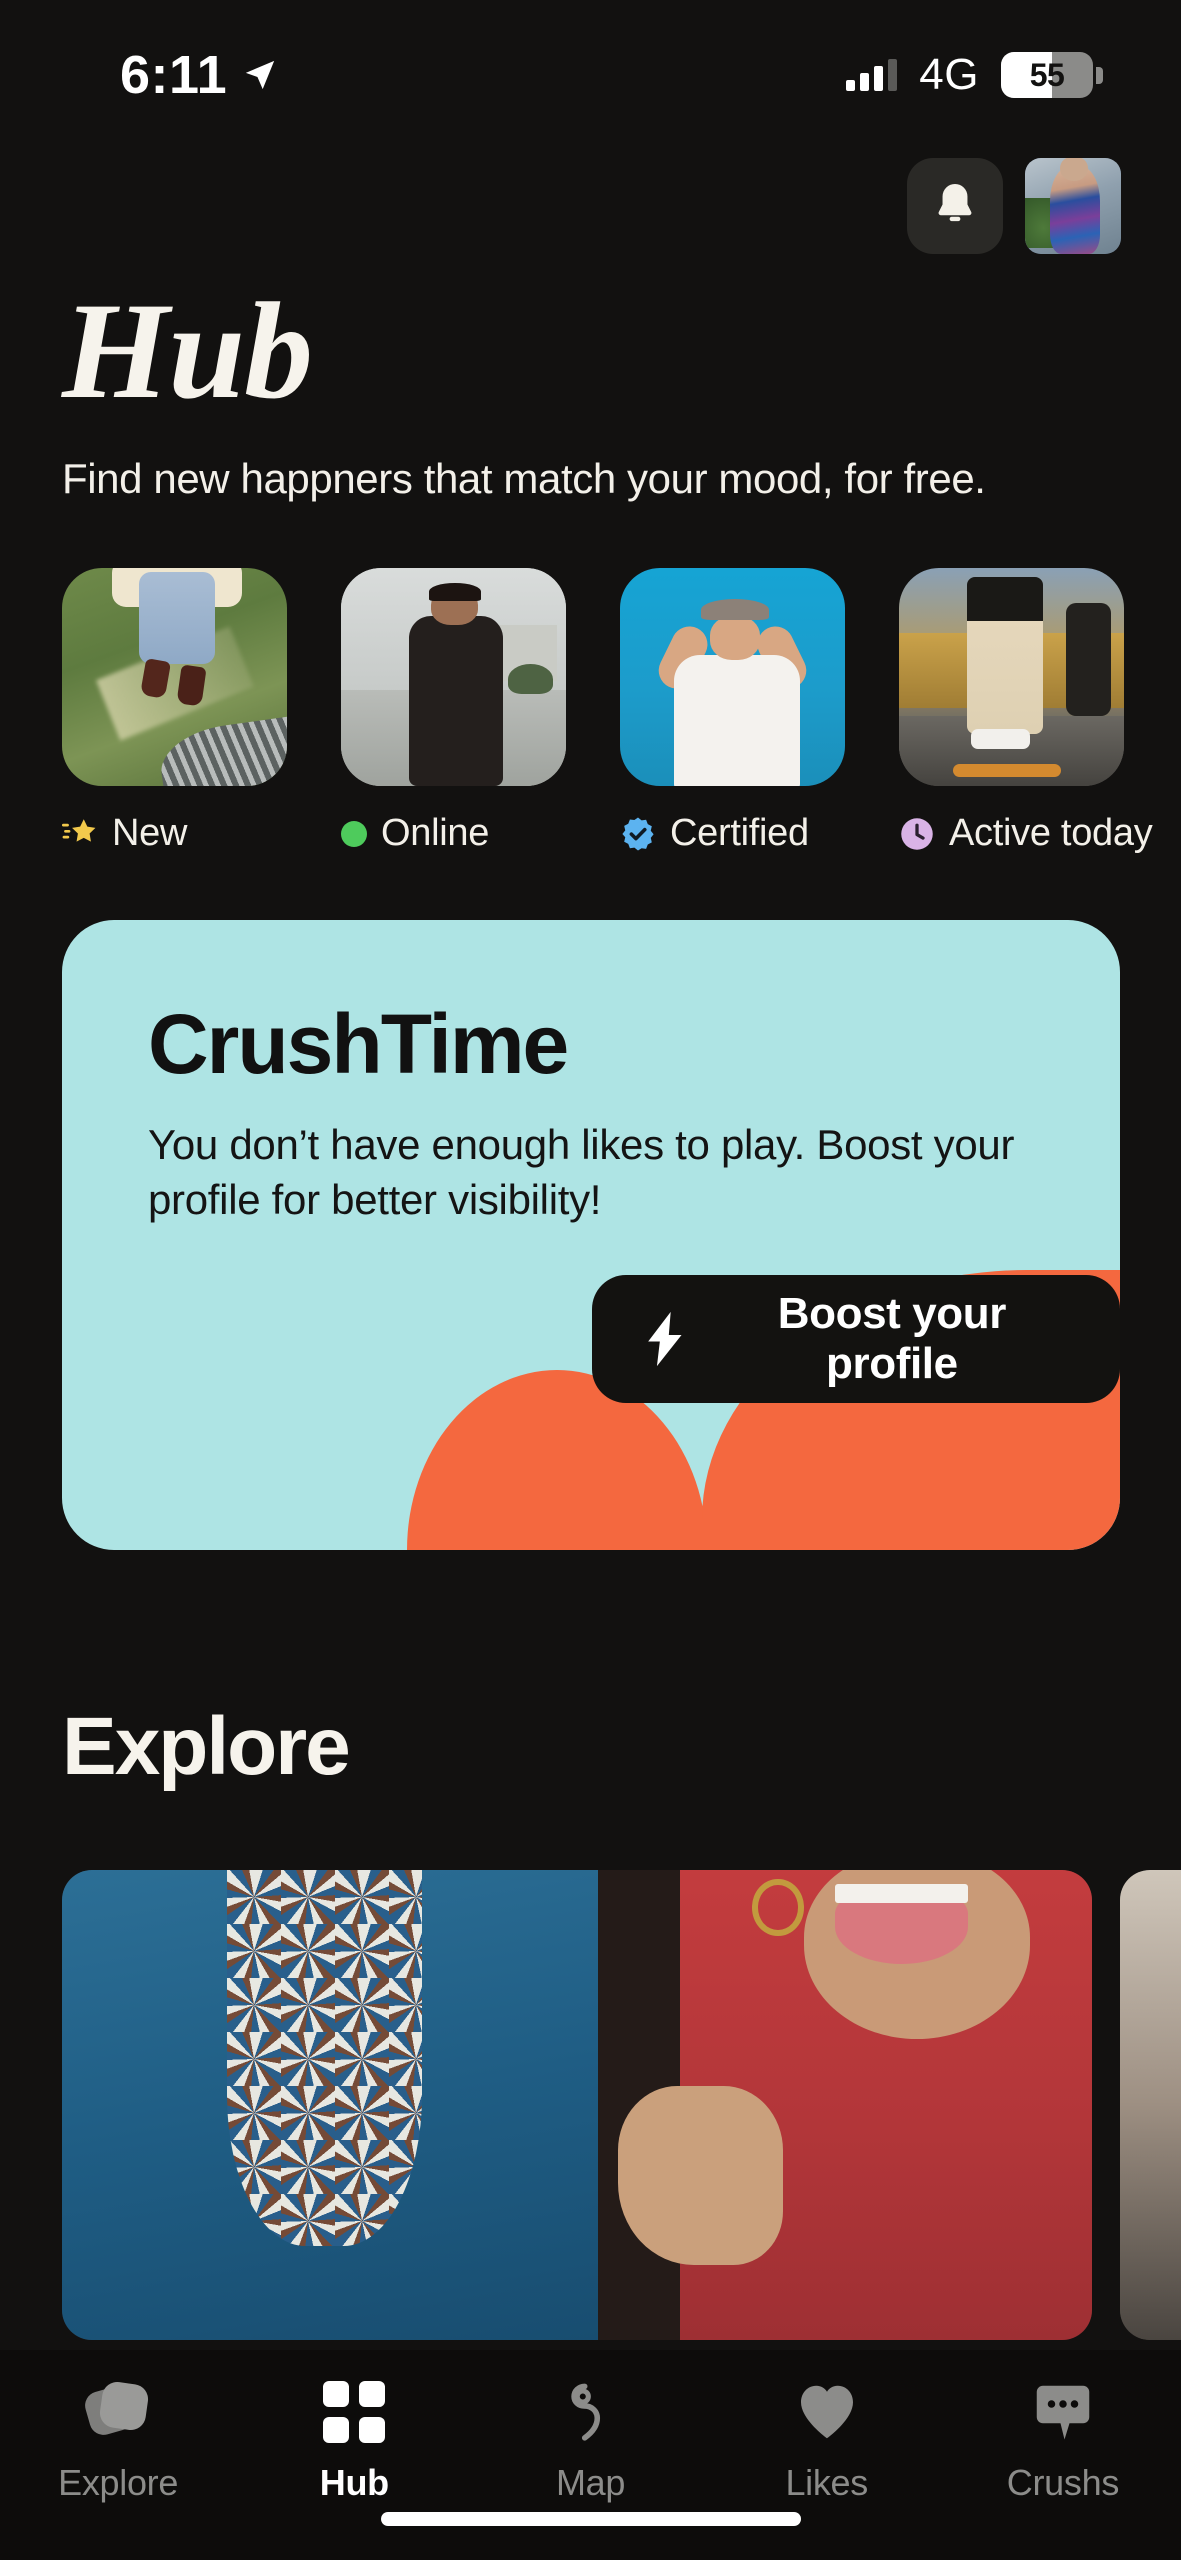 The image size is (1181, 2560). I want to click on bottom-navigation: Explore Hub Map Likes Crushs, so click(590, 2455).